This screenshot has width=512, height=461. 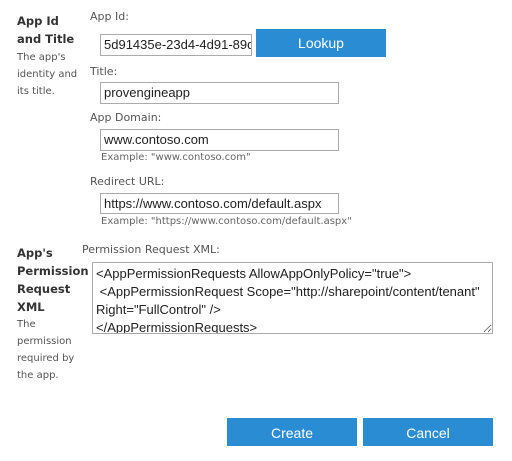 I want to click on redirect-url-label: Redirect URL:, so click(x=127, y=181).